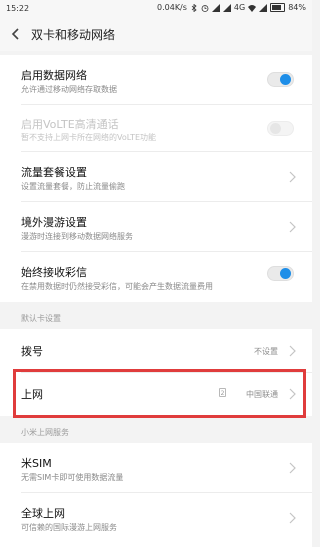  I want to click on status-bar: 15:22 0.04K/s 4G 84%, so click(156, 8).